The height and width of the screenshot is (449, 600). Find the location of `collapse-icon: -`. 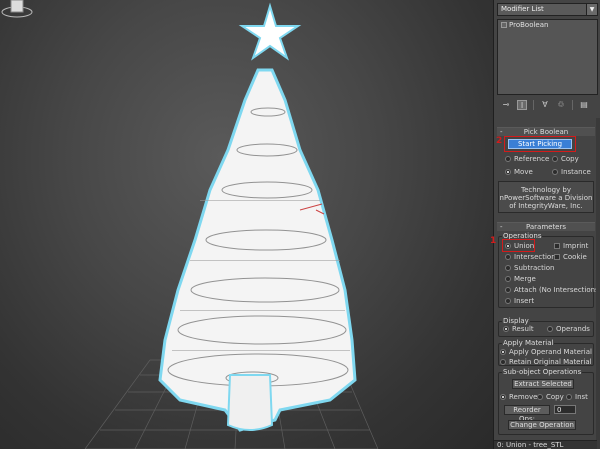

collapse-icon: - is located at coordinates (501, 227).